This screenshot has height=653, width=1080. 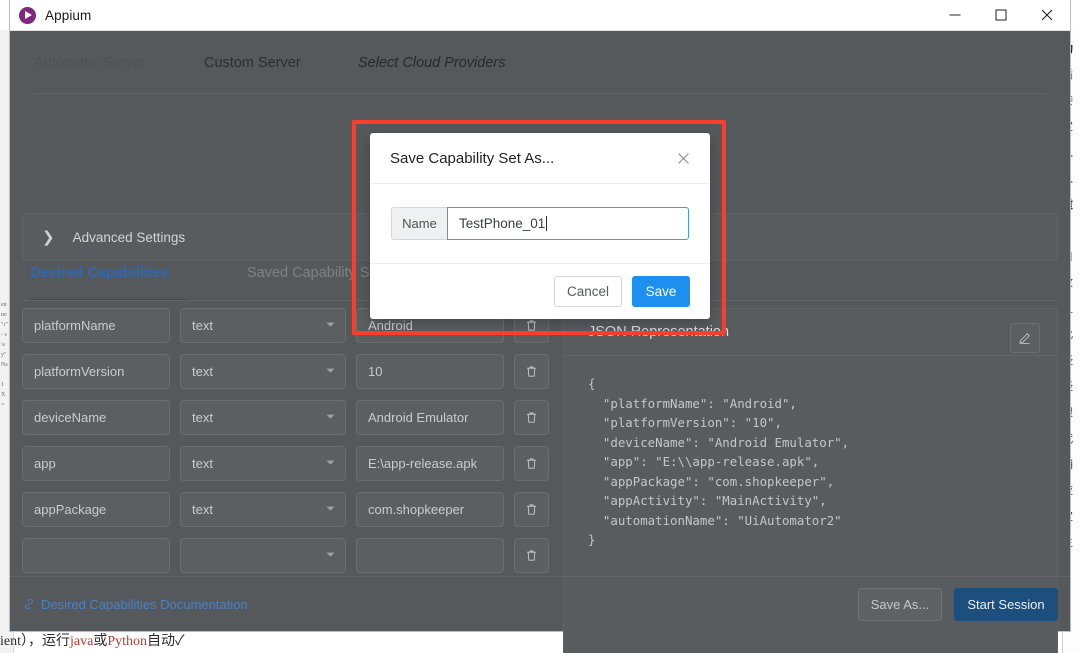 I want to click on capability-value-input: Android Emulator, so click(x=430, y=417).